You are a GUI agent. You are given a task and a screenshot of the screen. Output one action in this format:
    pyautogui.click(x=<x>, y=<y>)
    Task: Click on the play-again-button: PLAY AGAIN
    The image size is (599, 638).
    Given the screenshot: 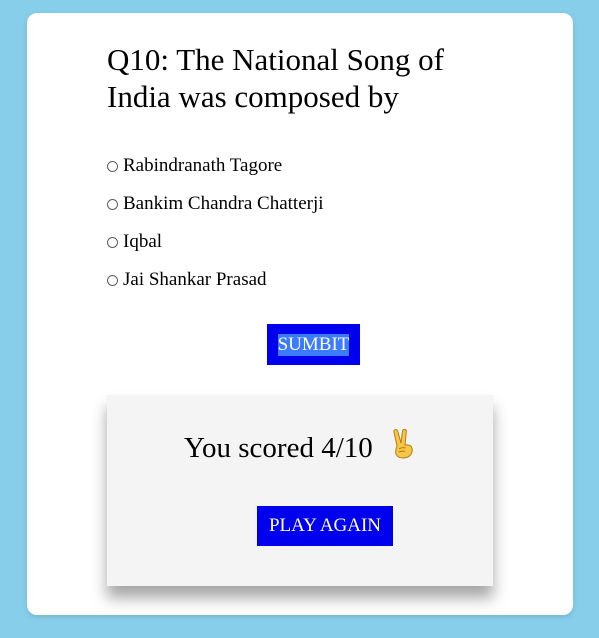 What is the action you would take?
    pyautogui.click(x=325, y=526)
    